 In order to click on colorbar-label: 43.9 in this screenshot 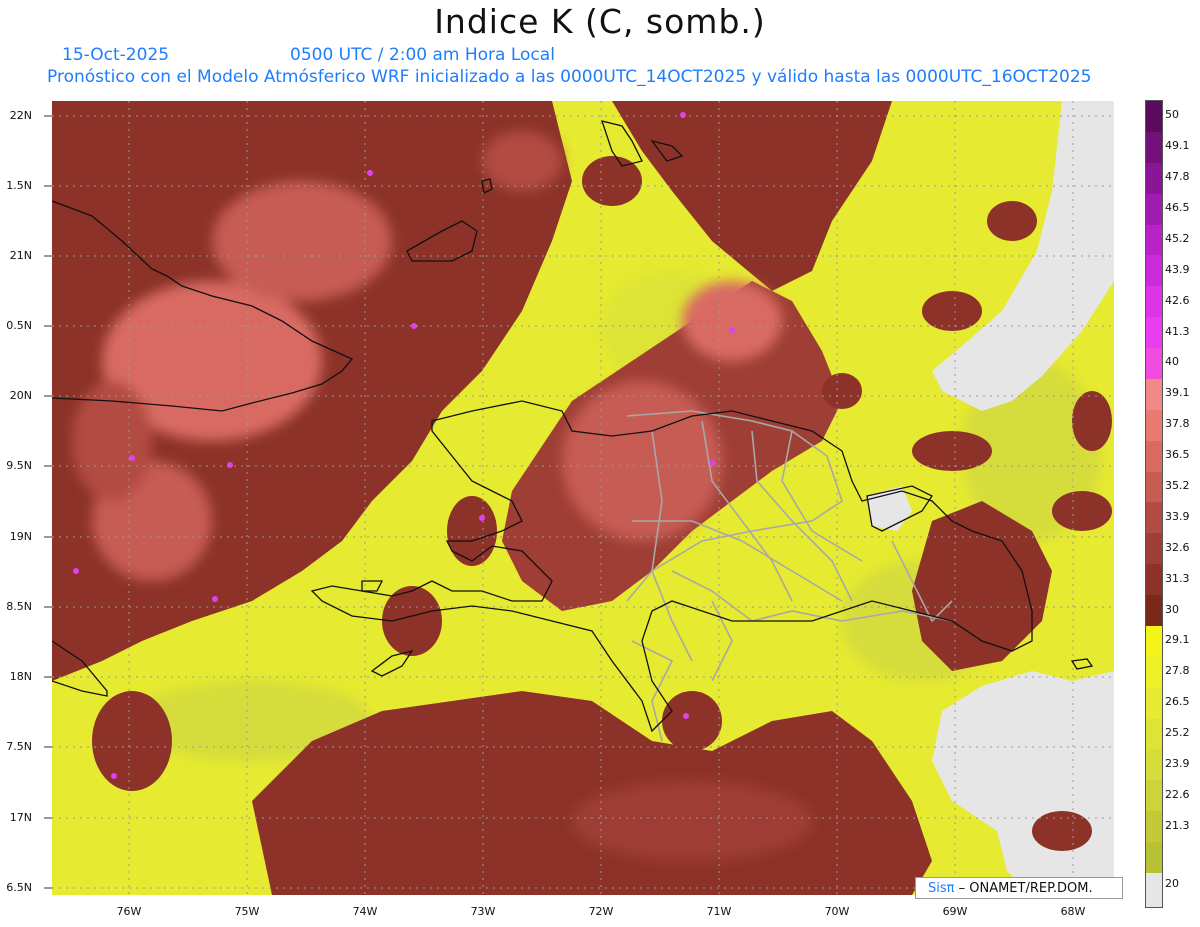, I will do `click(1177, 269)`.